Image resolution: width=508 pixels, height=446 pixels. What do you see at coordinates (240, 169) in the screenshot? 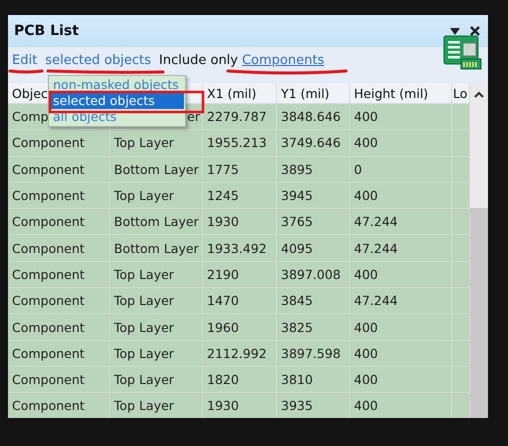
I see `table-cell: 1775` at bounding box center [240, 169].